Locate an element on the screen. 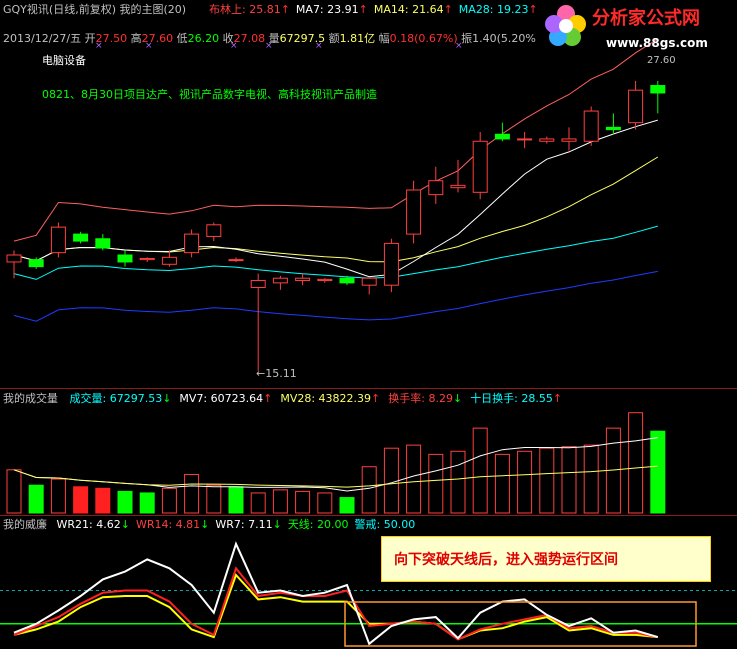 Image resolution: width=737 pixels, height=649 pixels. wr-indicator-2: WR7: 7.11 is located at coordinates (244, 524).